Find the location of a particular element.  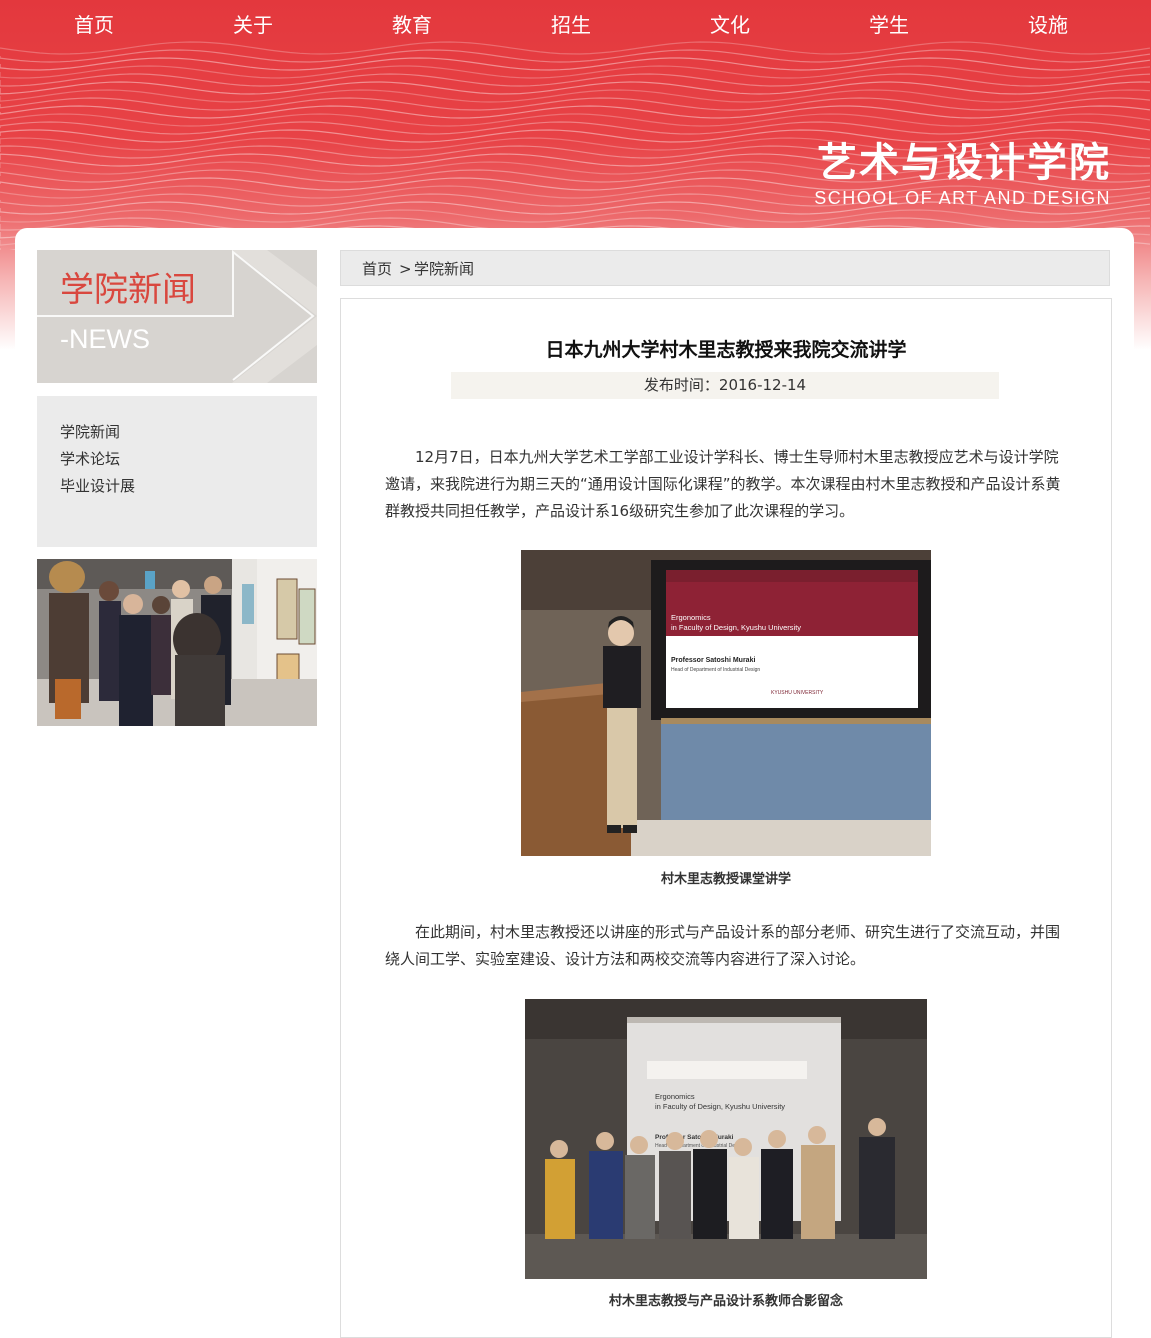

nav-item-culture: 文化 is located at coordinates (730, 25).